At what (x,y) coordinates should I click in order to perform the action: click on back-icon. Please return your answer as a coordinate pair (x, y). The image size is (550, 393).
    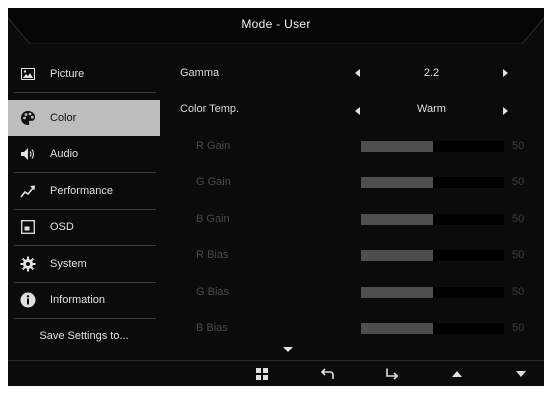
    Looking at the image, I should click on (328, 374).